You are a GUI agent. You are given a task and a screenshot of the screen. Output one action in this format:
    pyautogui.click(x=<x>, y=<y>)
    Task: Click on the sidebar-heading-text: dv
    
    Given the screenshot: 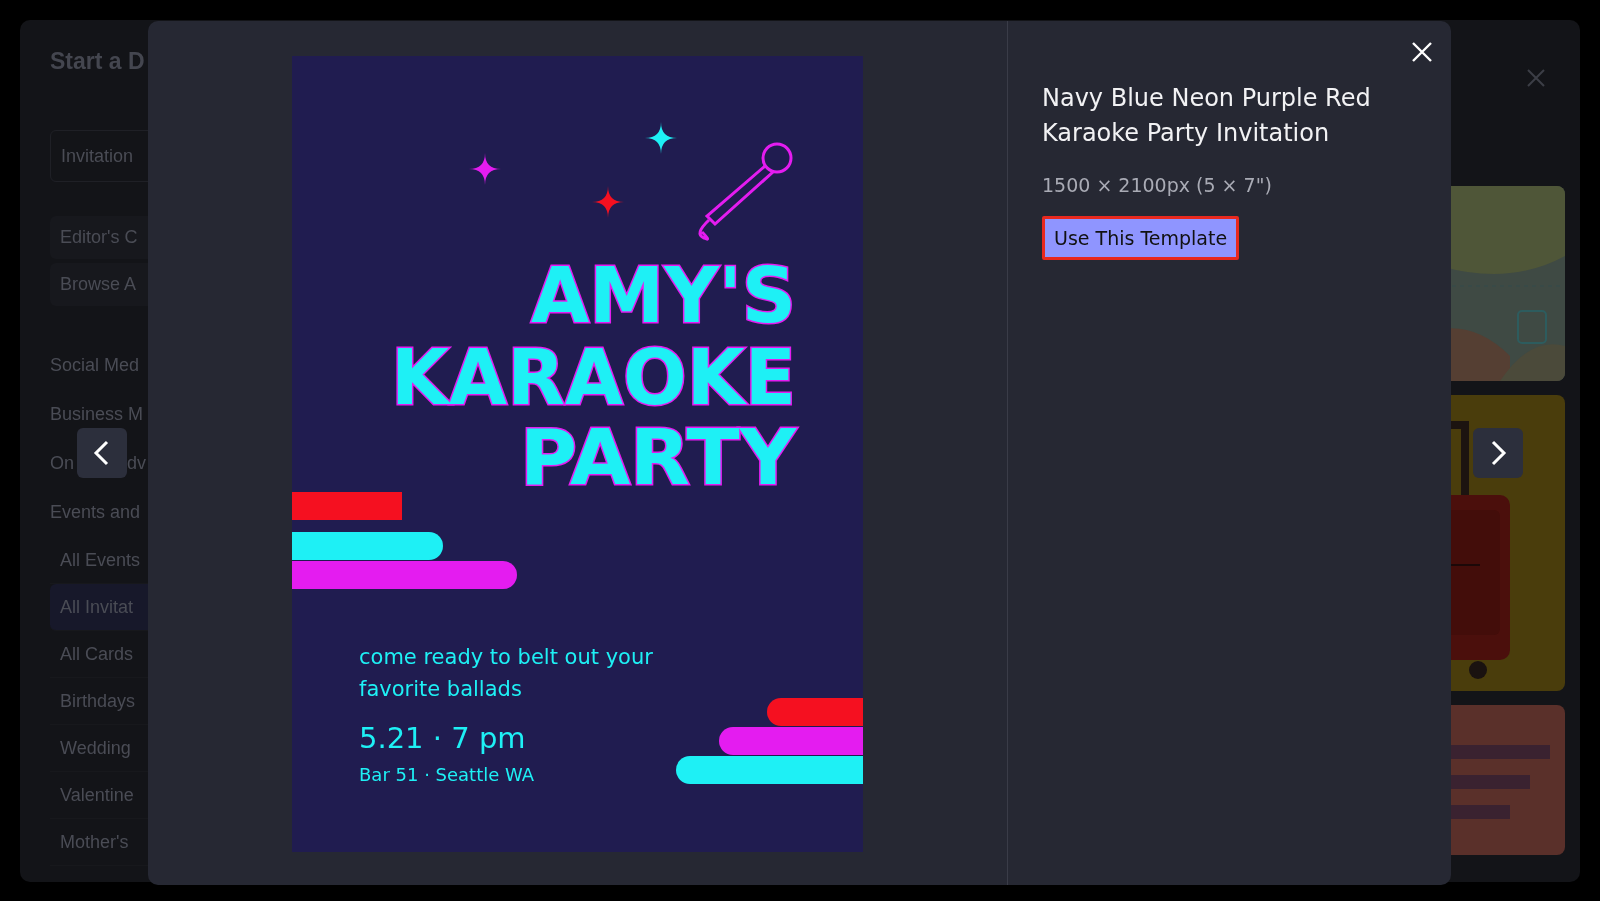 What is the action you would take?
    pyautogui.click(x=137, y=463)
    